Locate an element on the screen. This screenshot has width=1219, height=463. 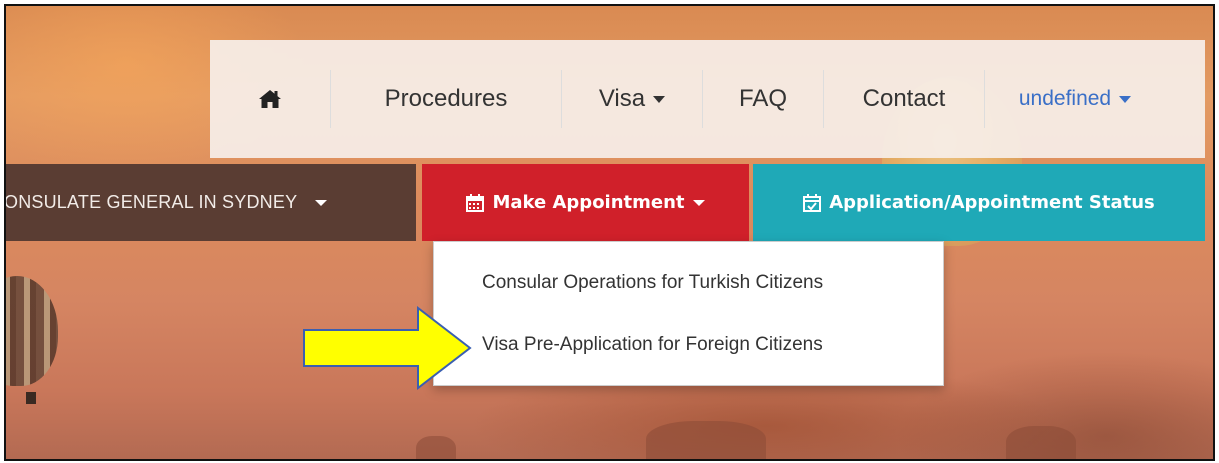
nav-visa-dropdown: Visa is located at coordinates (632, 99).